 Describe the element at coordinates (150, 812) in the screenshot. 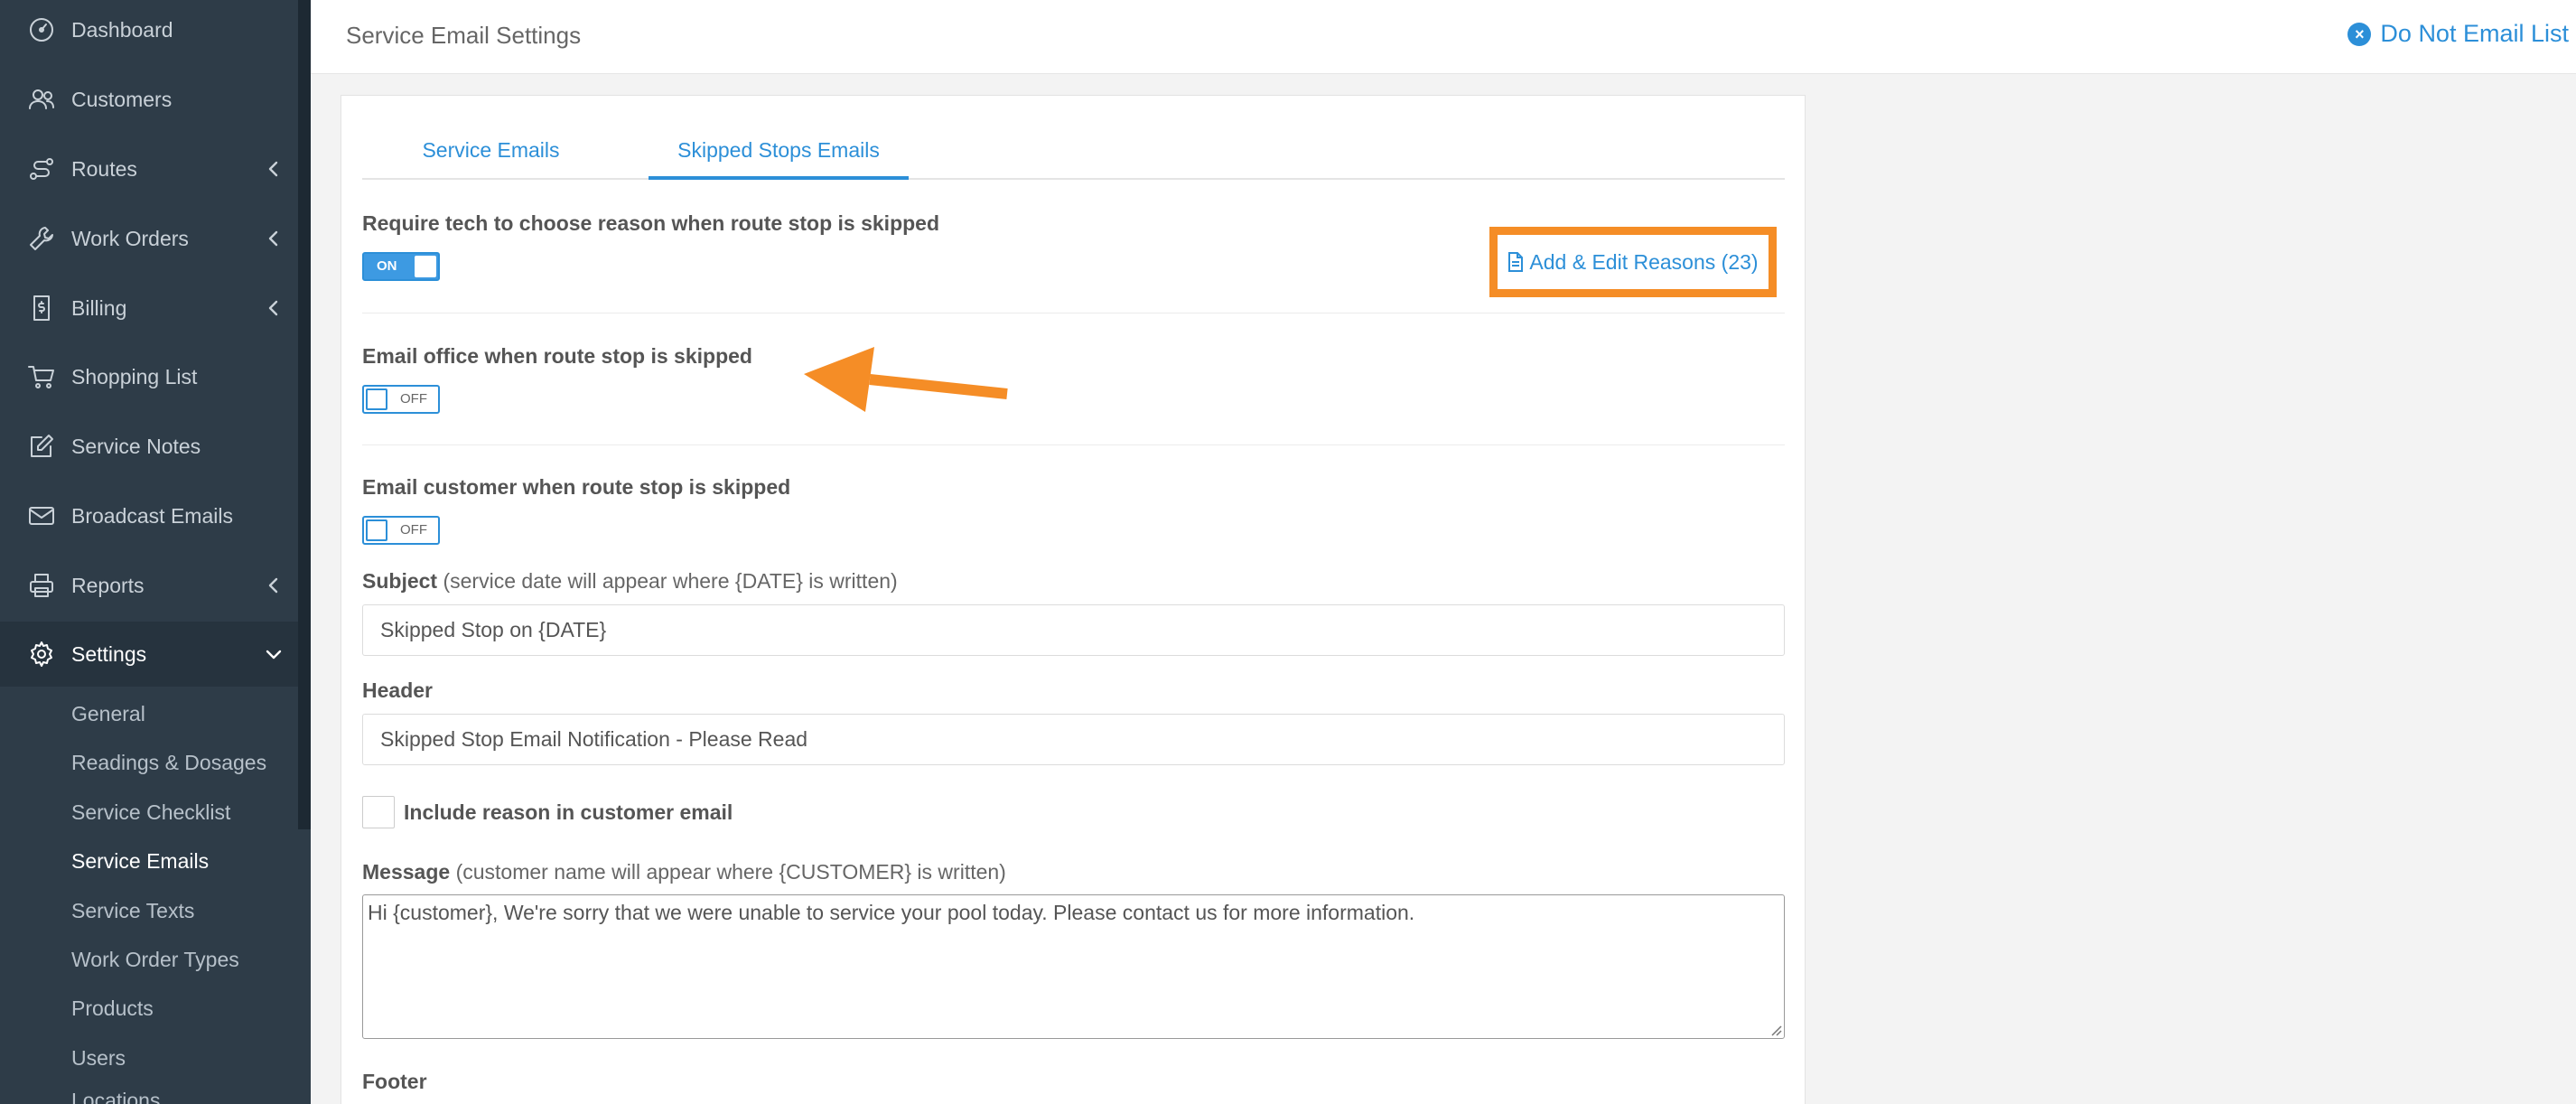

I see `subnav-item-service-checklist: Service Checklist` at that location.